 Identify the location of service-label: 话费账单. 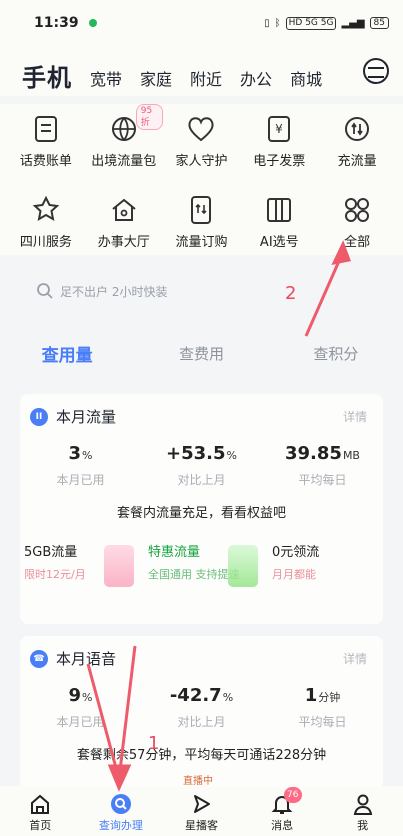
(45, 161).